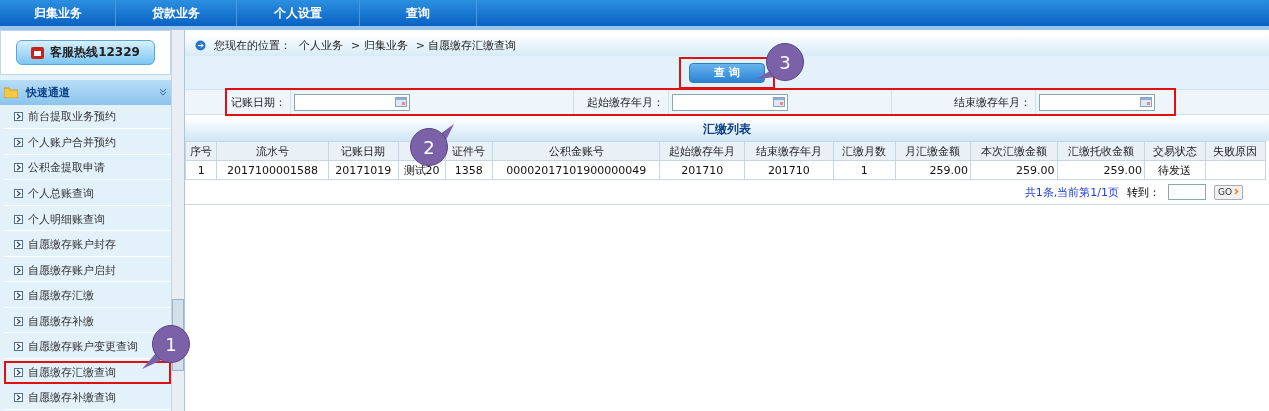 The width and height of the screenshot is (1269, 411). Describe the element at coordinates (727, 129) in the screenshot. I see `table-title: 汇缴列表` at that location.